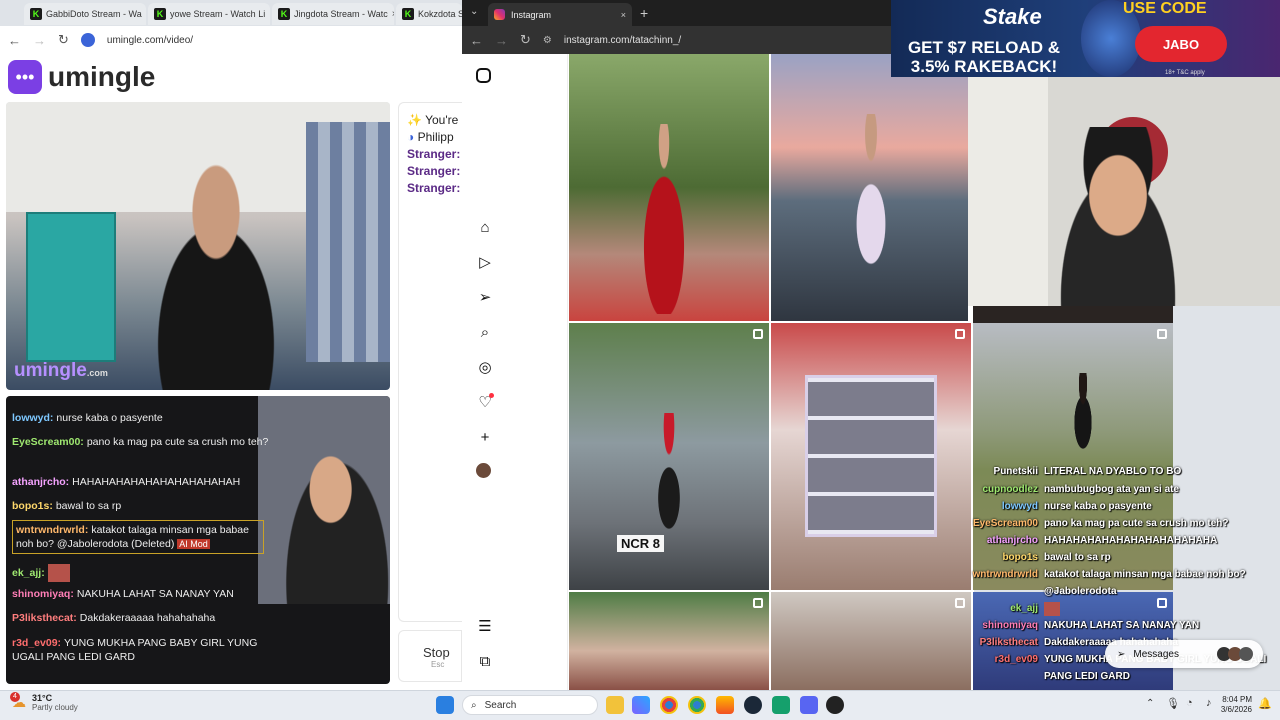 The width and height of the screenshot is (1280, 720). I want to click on search-placeholder: Search, so click(500, 705).